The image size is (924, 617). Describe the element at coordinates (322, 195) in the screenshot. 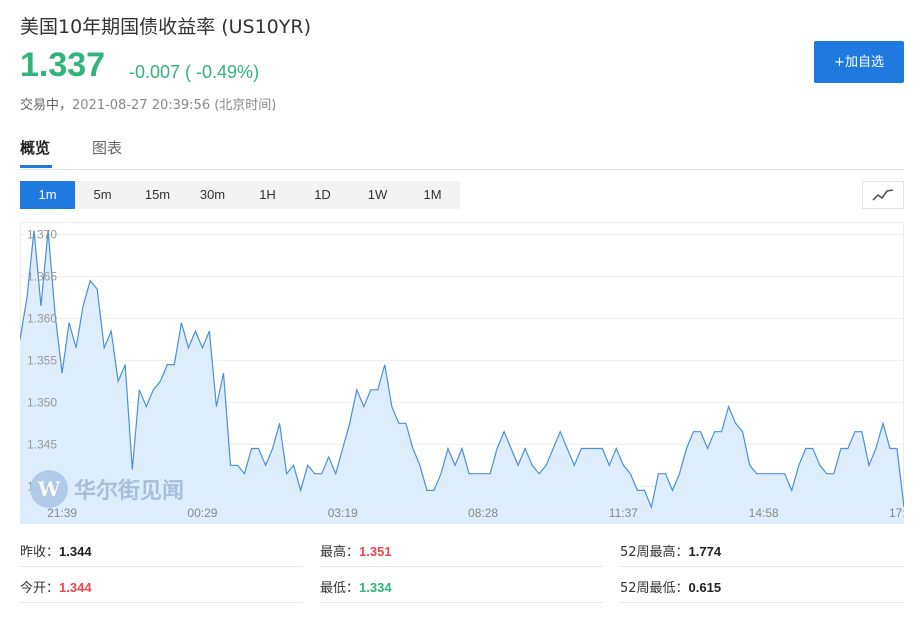

I see `period-1d: 1D` at that location.